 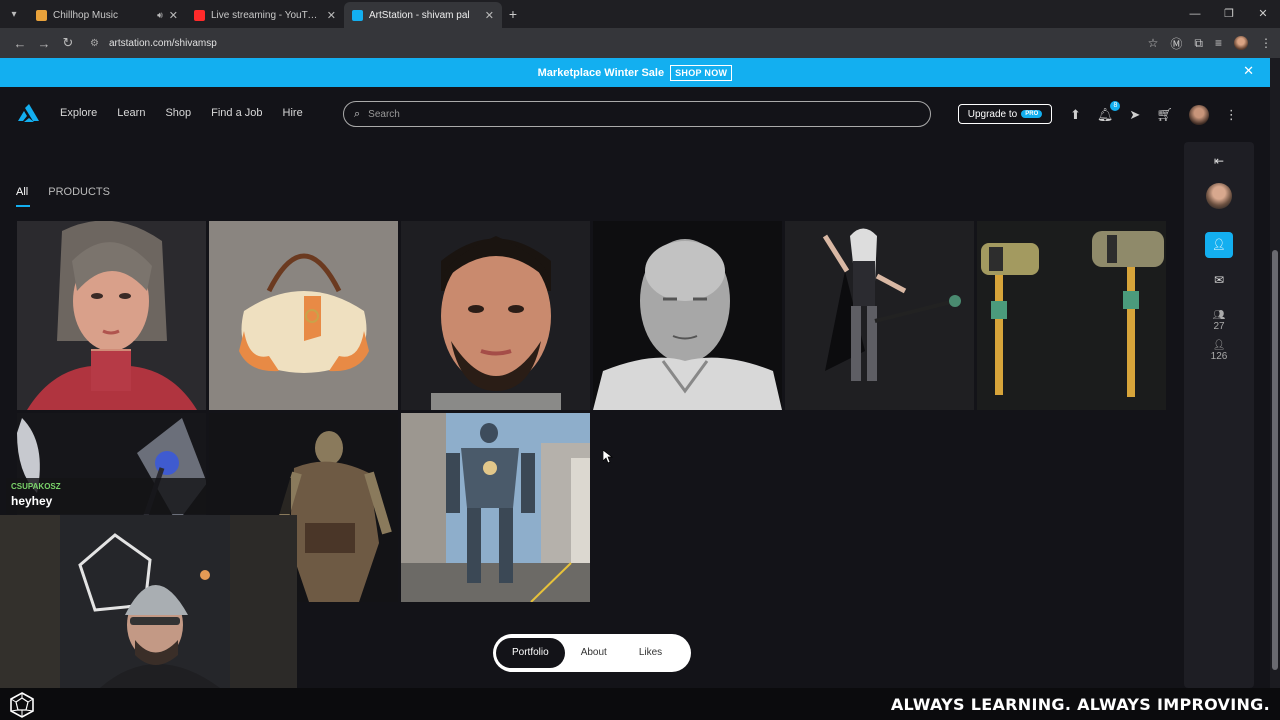 What do you see at coordinates (1266, 43) in the screenshot?
I see `browser-menu-icon: ⋮` at bounding box center [1266, 43].